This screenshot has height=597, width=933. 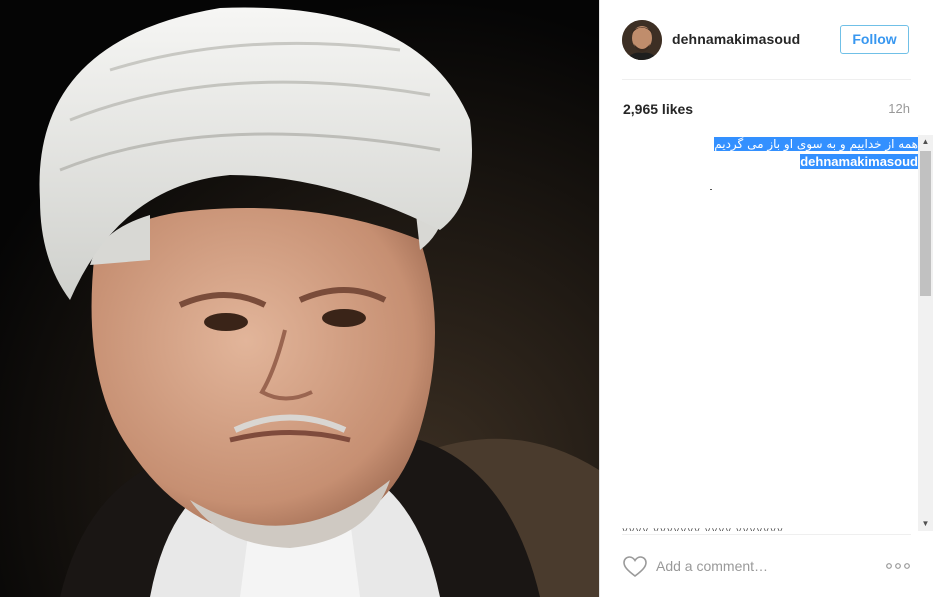 I want to click on scrollbar-thumb, so click(x=925, y=223).